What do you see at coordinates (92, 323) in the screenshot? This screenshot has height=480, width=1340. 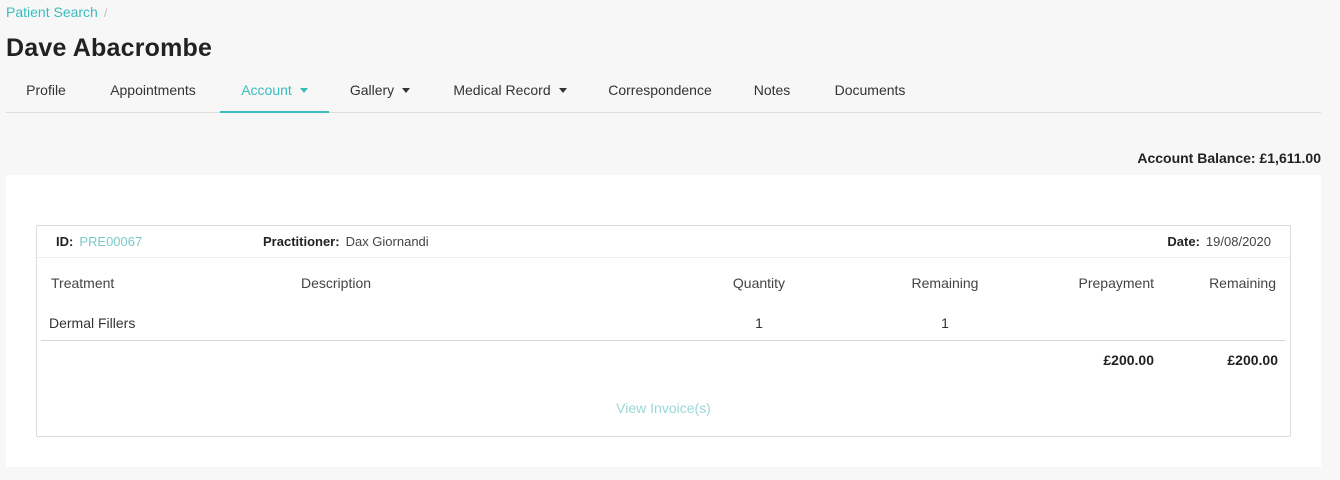 I see `row-treatment: Dermal Fillers` at bounding box center [92, 323].